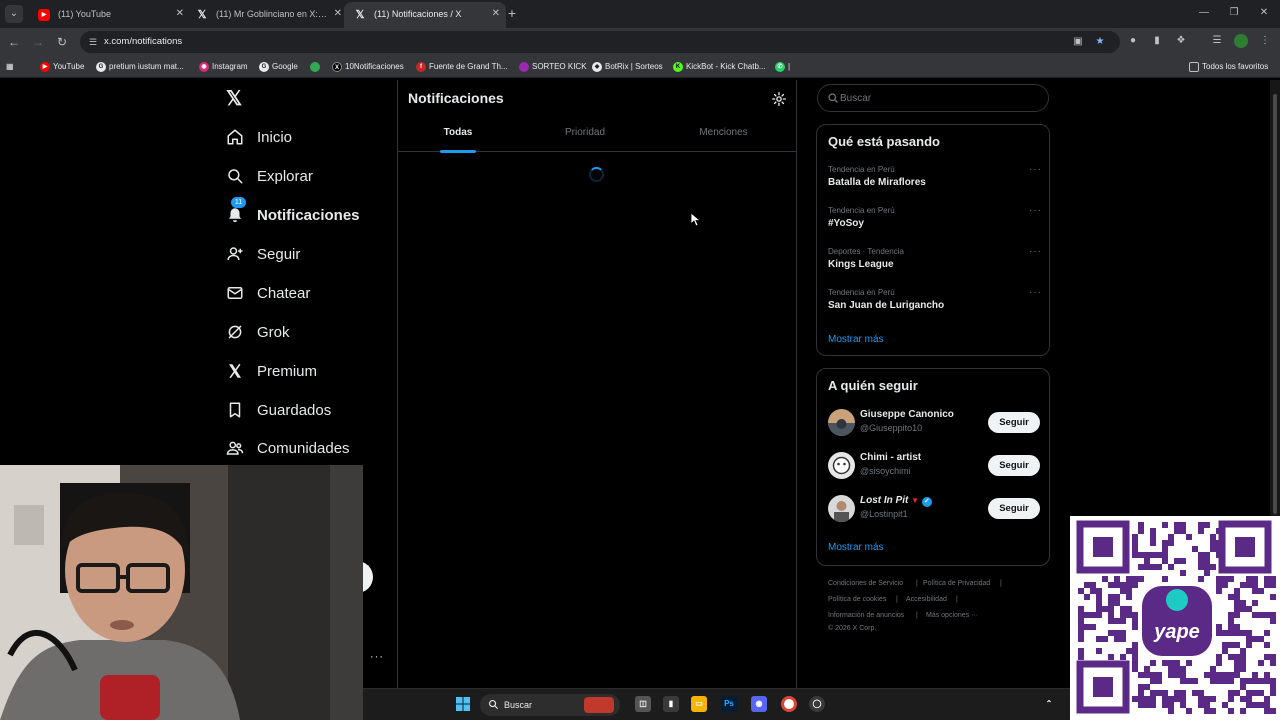 The image size is (1280, 720). What do you see at coordinates (1157, 41) in the screenshot?
I see `extension-icon: ▮` at bounding box center [1157, 41].